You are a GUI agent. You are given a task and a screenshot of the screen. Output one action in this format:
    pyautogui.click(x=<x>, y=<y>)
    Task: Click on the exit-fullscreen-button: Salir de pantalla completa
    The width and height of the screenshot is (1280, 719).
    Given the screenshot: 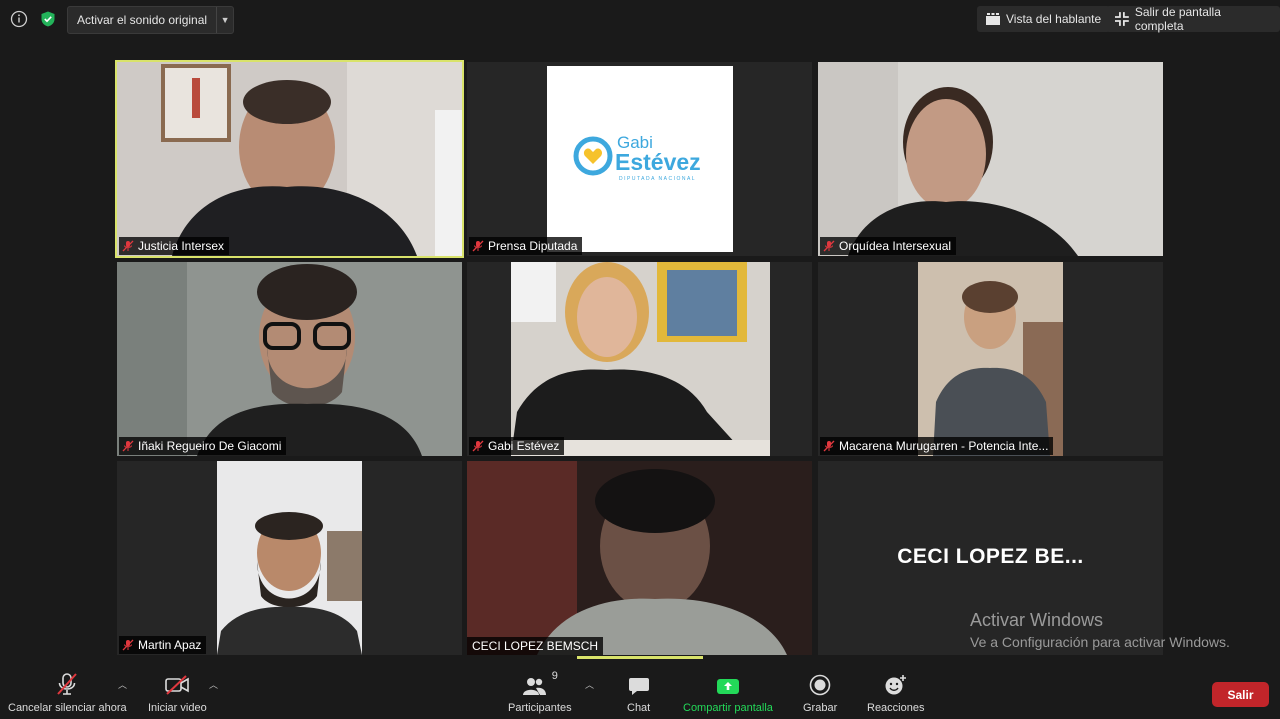 What is the action you would take?
    pyautogui.click(x=1193, y=19)
    